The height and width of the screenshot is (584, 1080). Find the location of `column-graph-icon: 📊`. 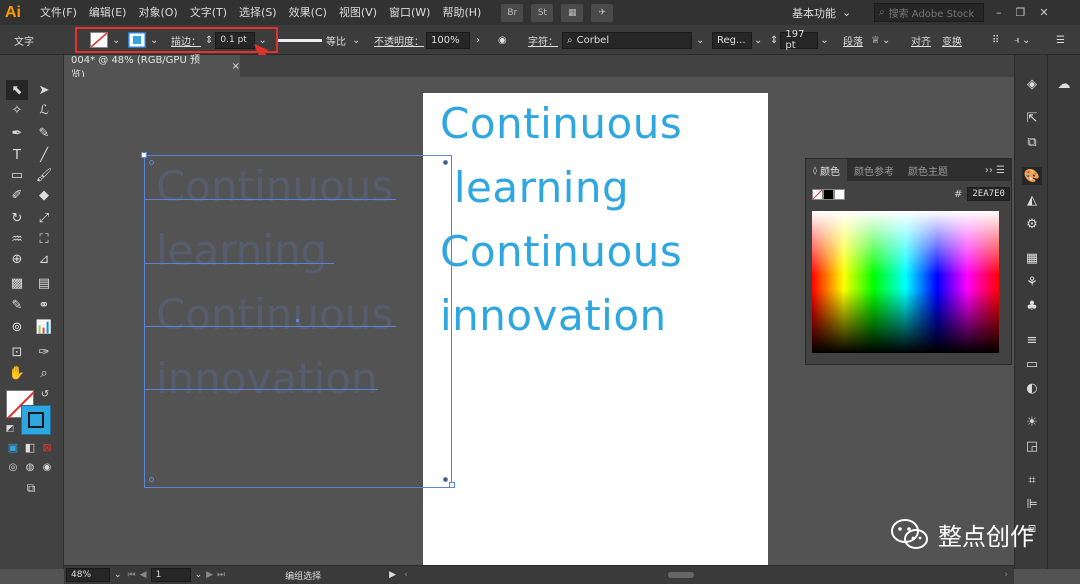

column-graph-icon: 📊 is located at coordinates (44, 327).